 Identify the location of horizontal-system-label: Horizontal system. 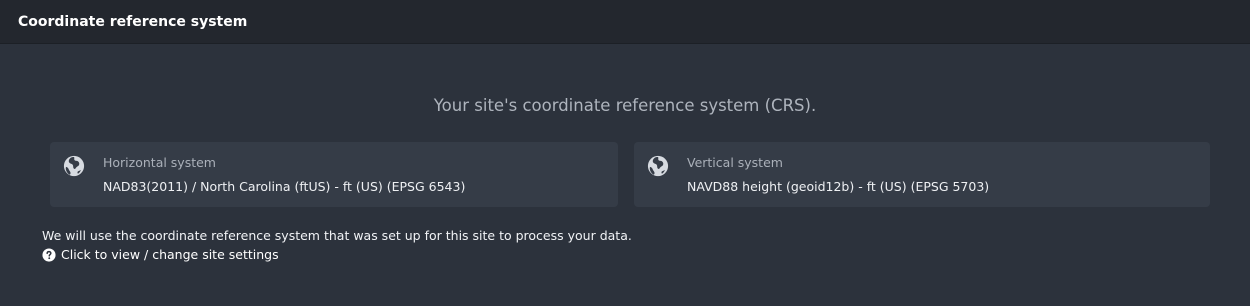
(159, 162).